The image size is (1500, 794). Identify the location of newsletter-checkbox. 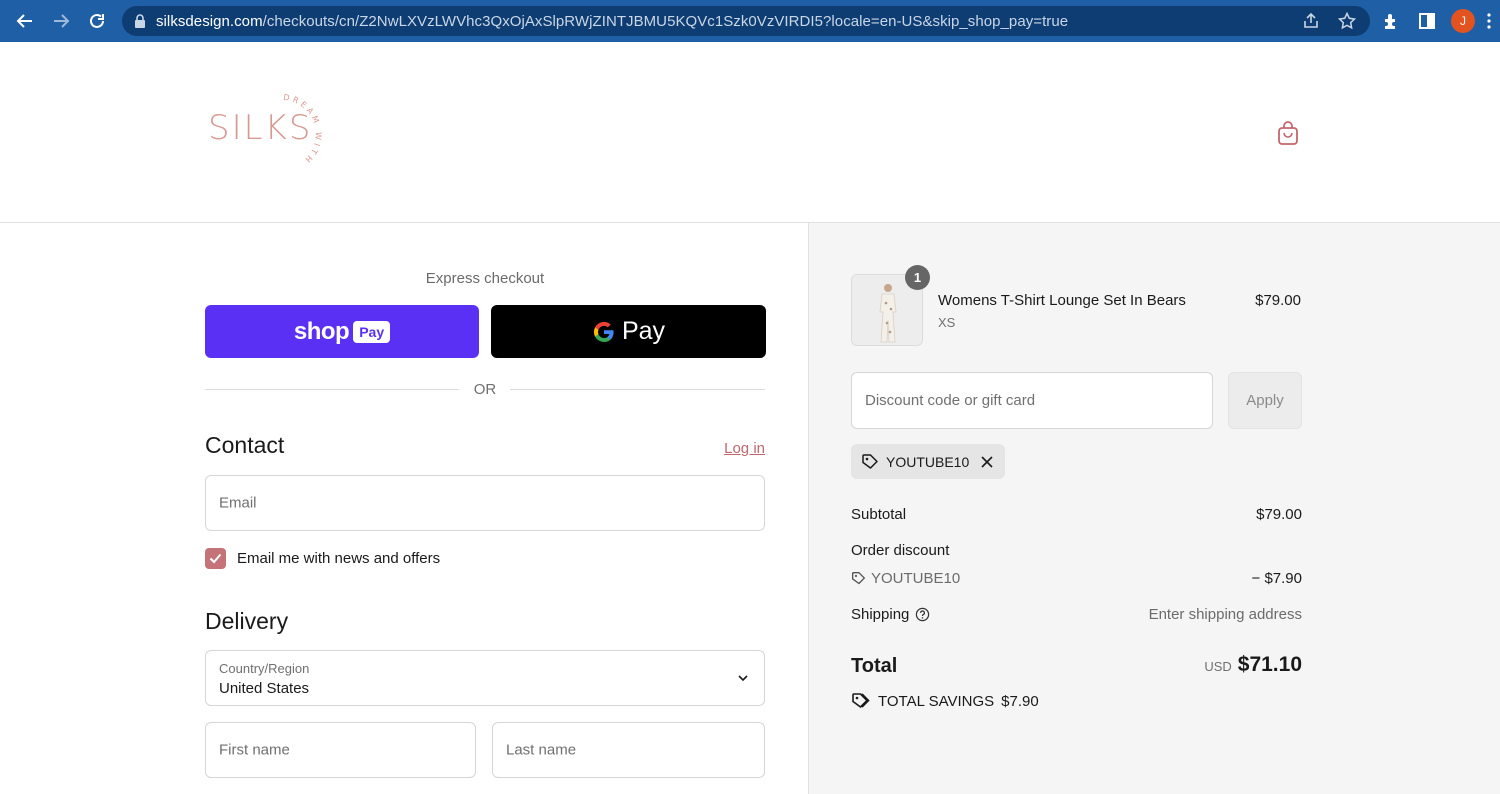
(215, 558).